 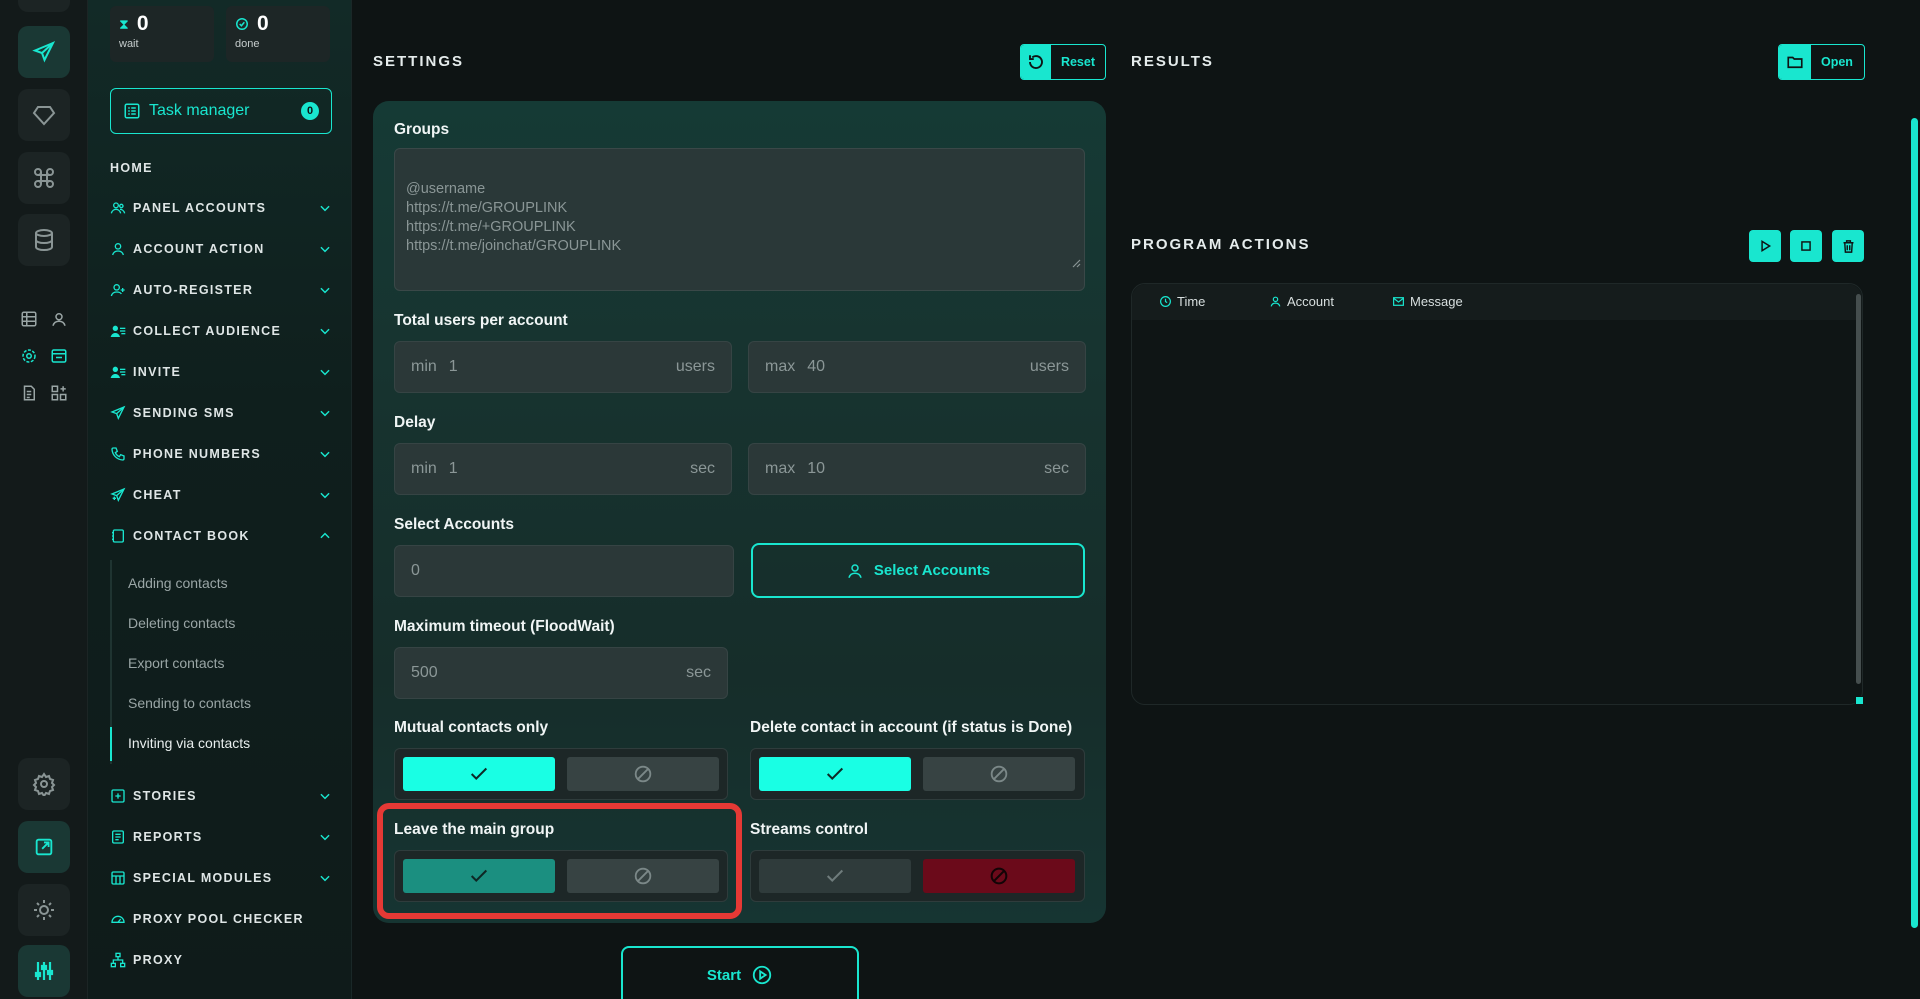 What do you see at coordinates (221, 536) in the screenshot?
I see `nav-contact-book: CONTACT BOOK` at bounding box center [221, 536].